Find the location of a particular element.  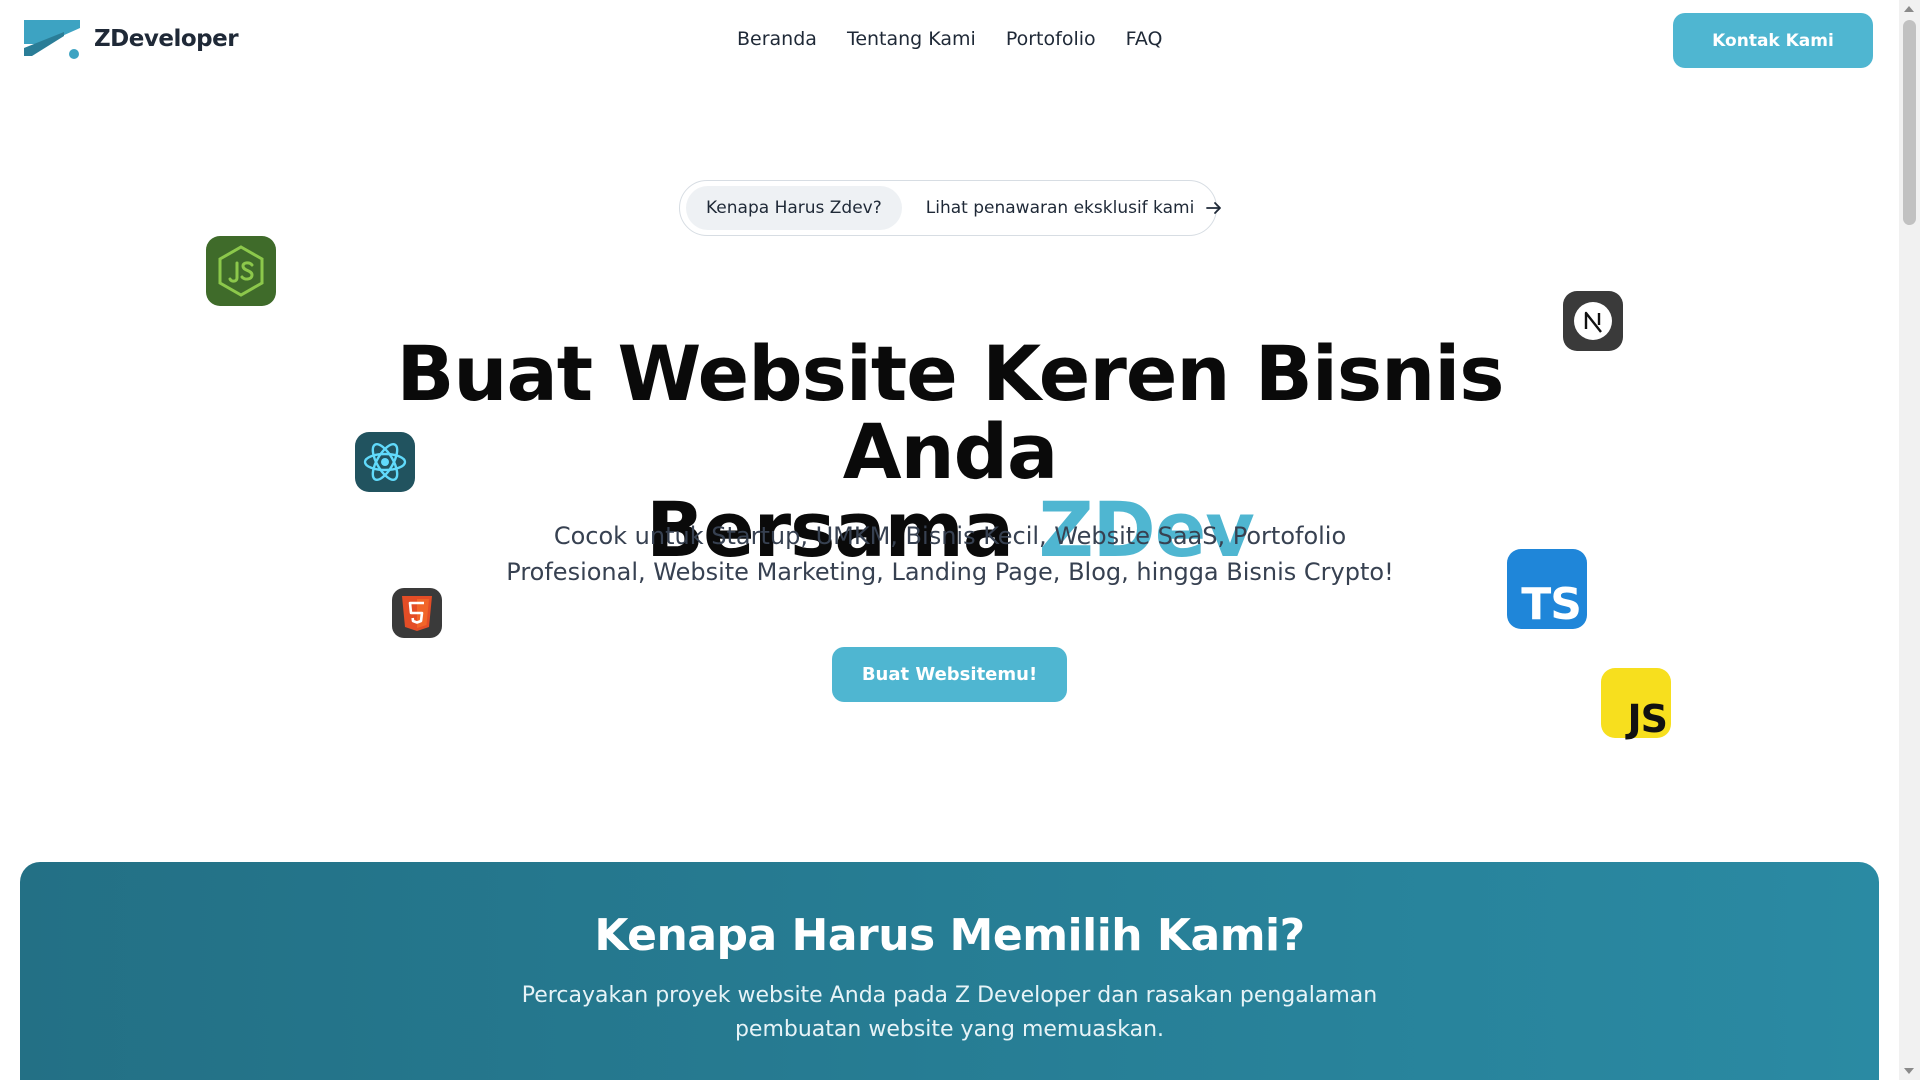

nav-item-tentang-kami: Tentang Kami is located at coordinates (911, 39).